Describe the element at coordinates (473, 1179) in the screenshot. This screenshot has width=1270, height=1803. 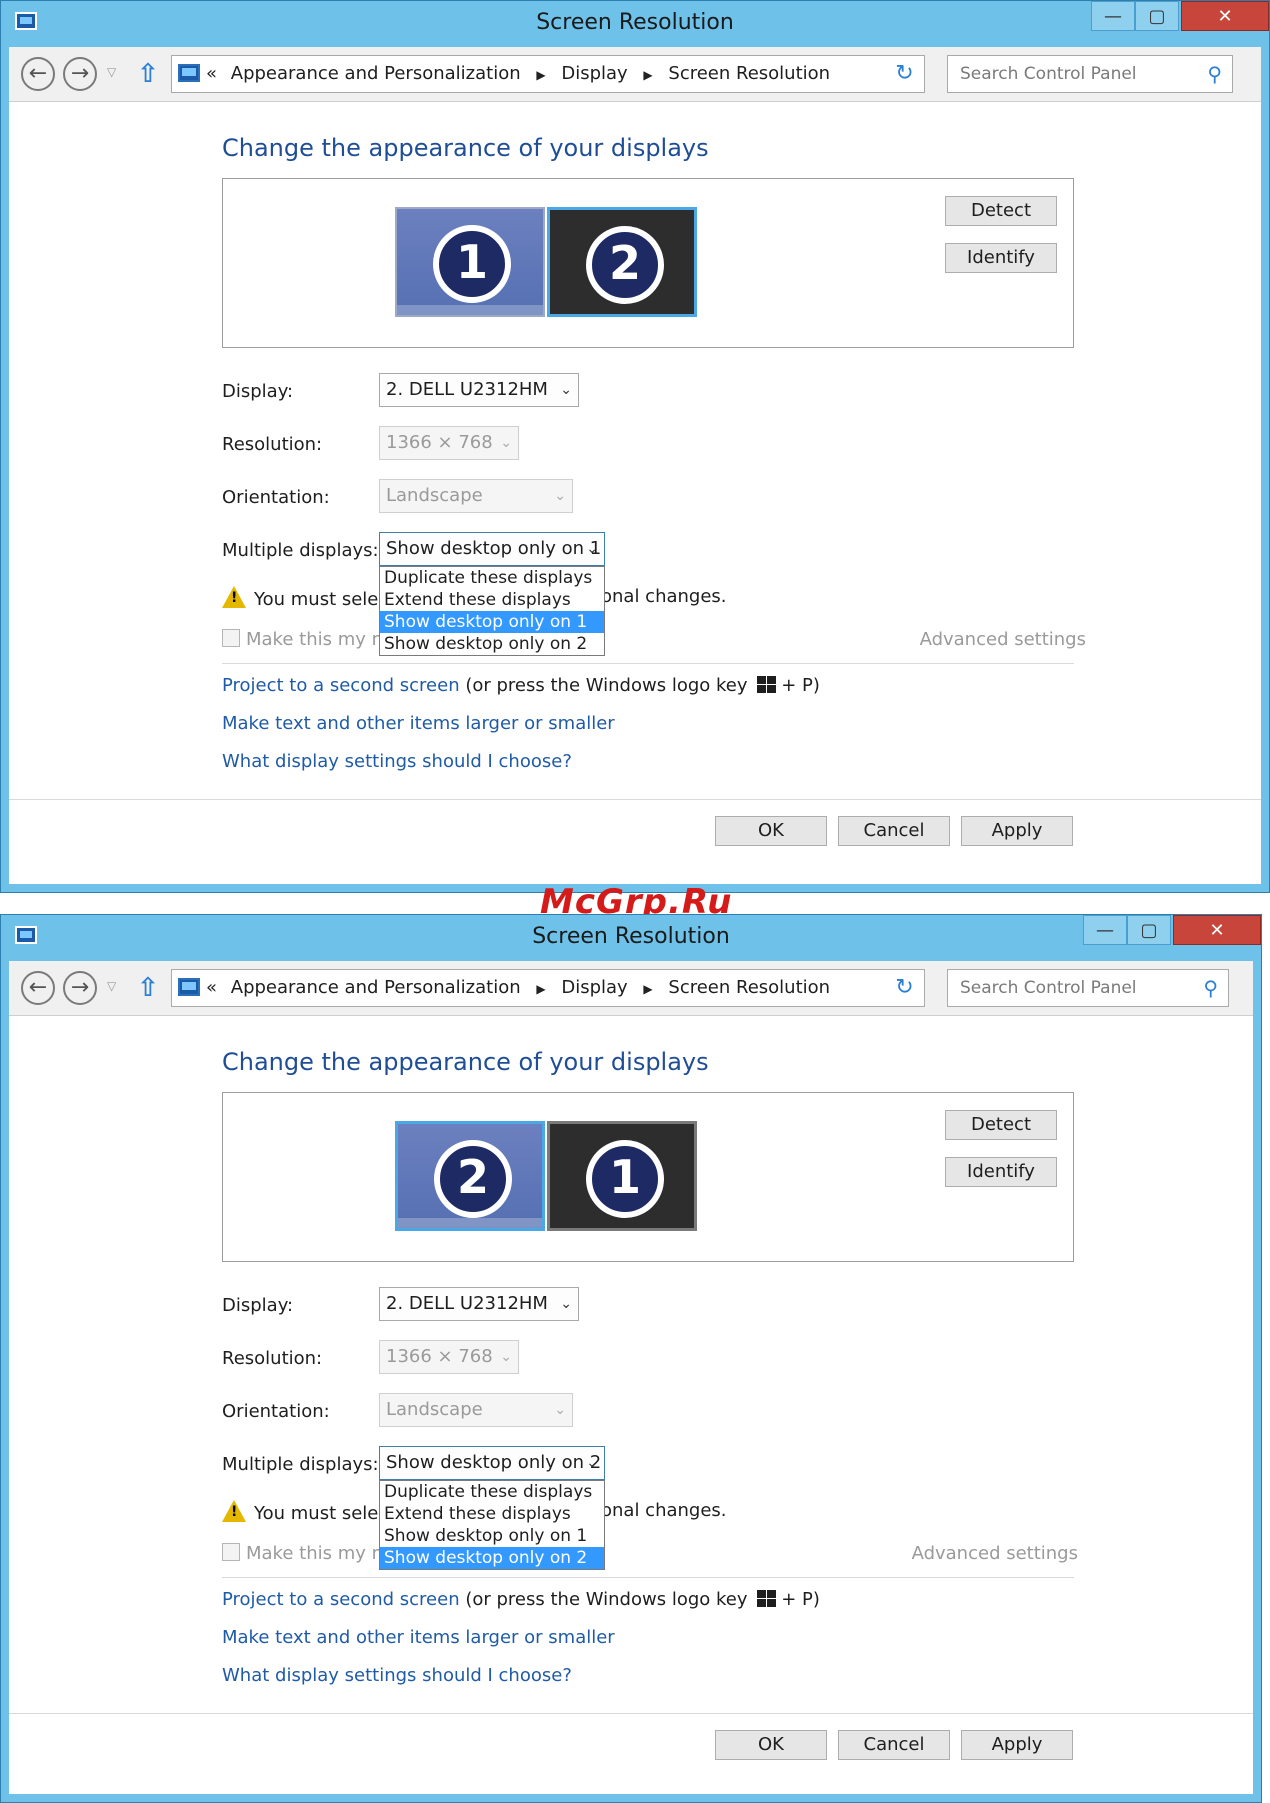
I see `monitor-number: 2` at that location.